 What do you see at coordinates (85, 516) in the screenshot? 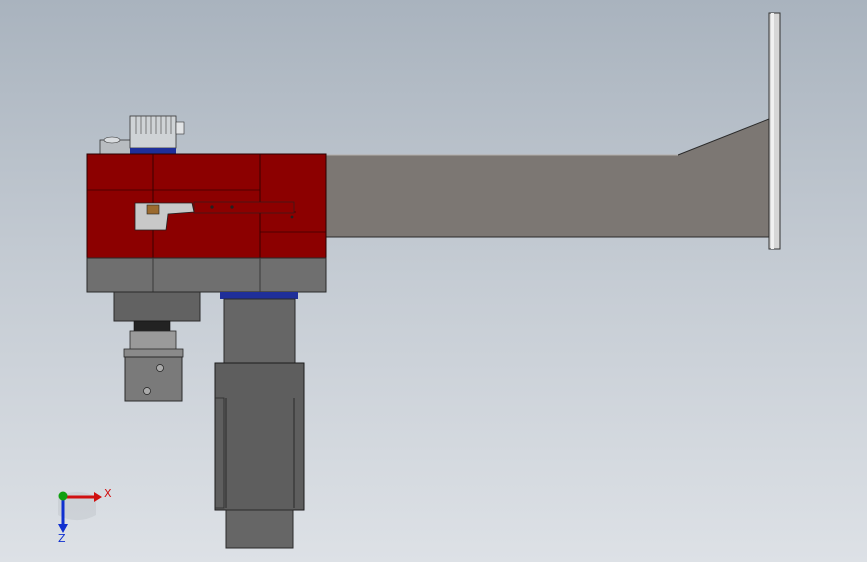
I see `coordinate-triad: X Z` at bounding box center [85, 516].